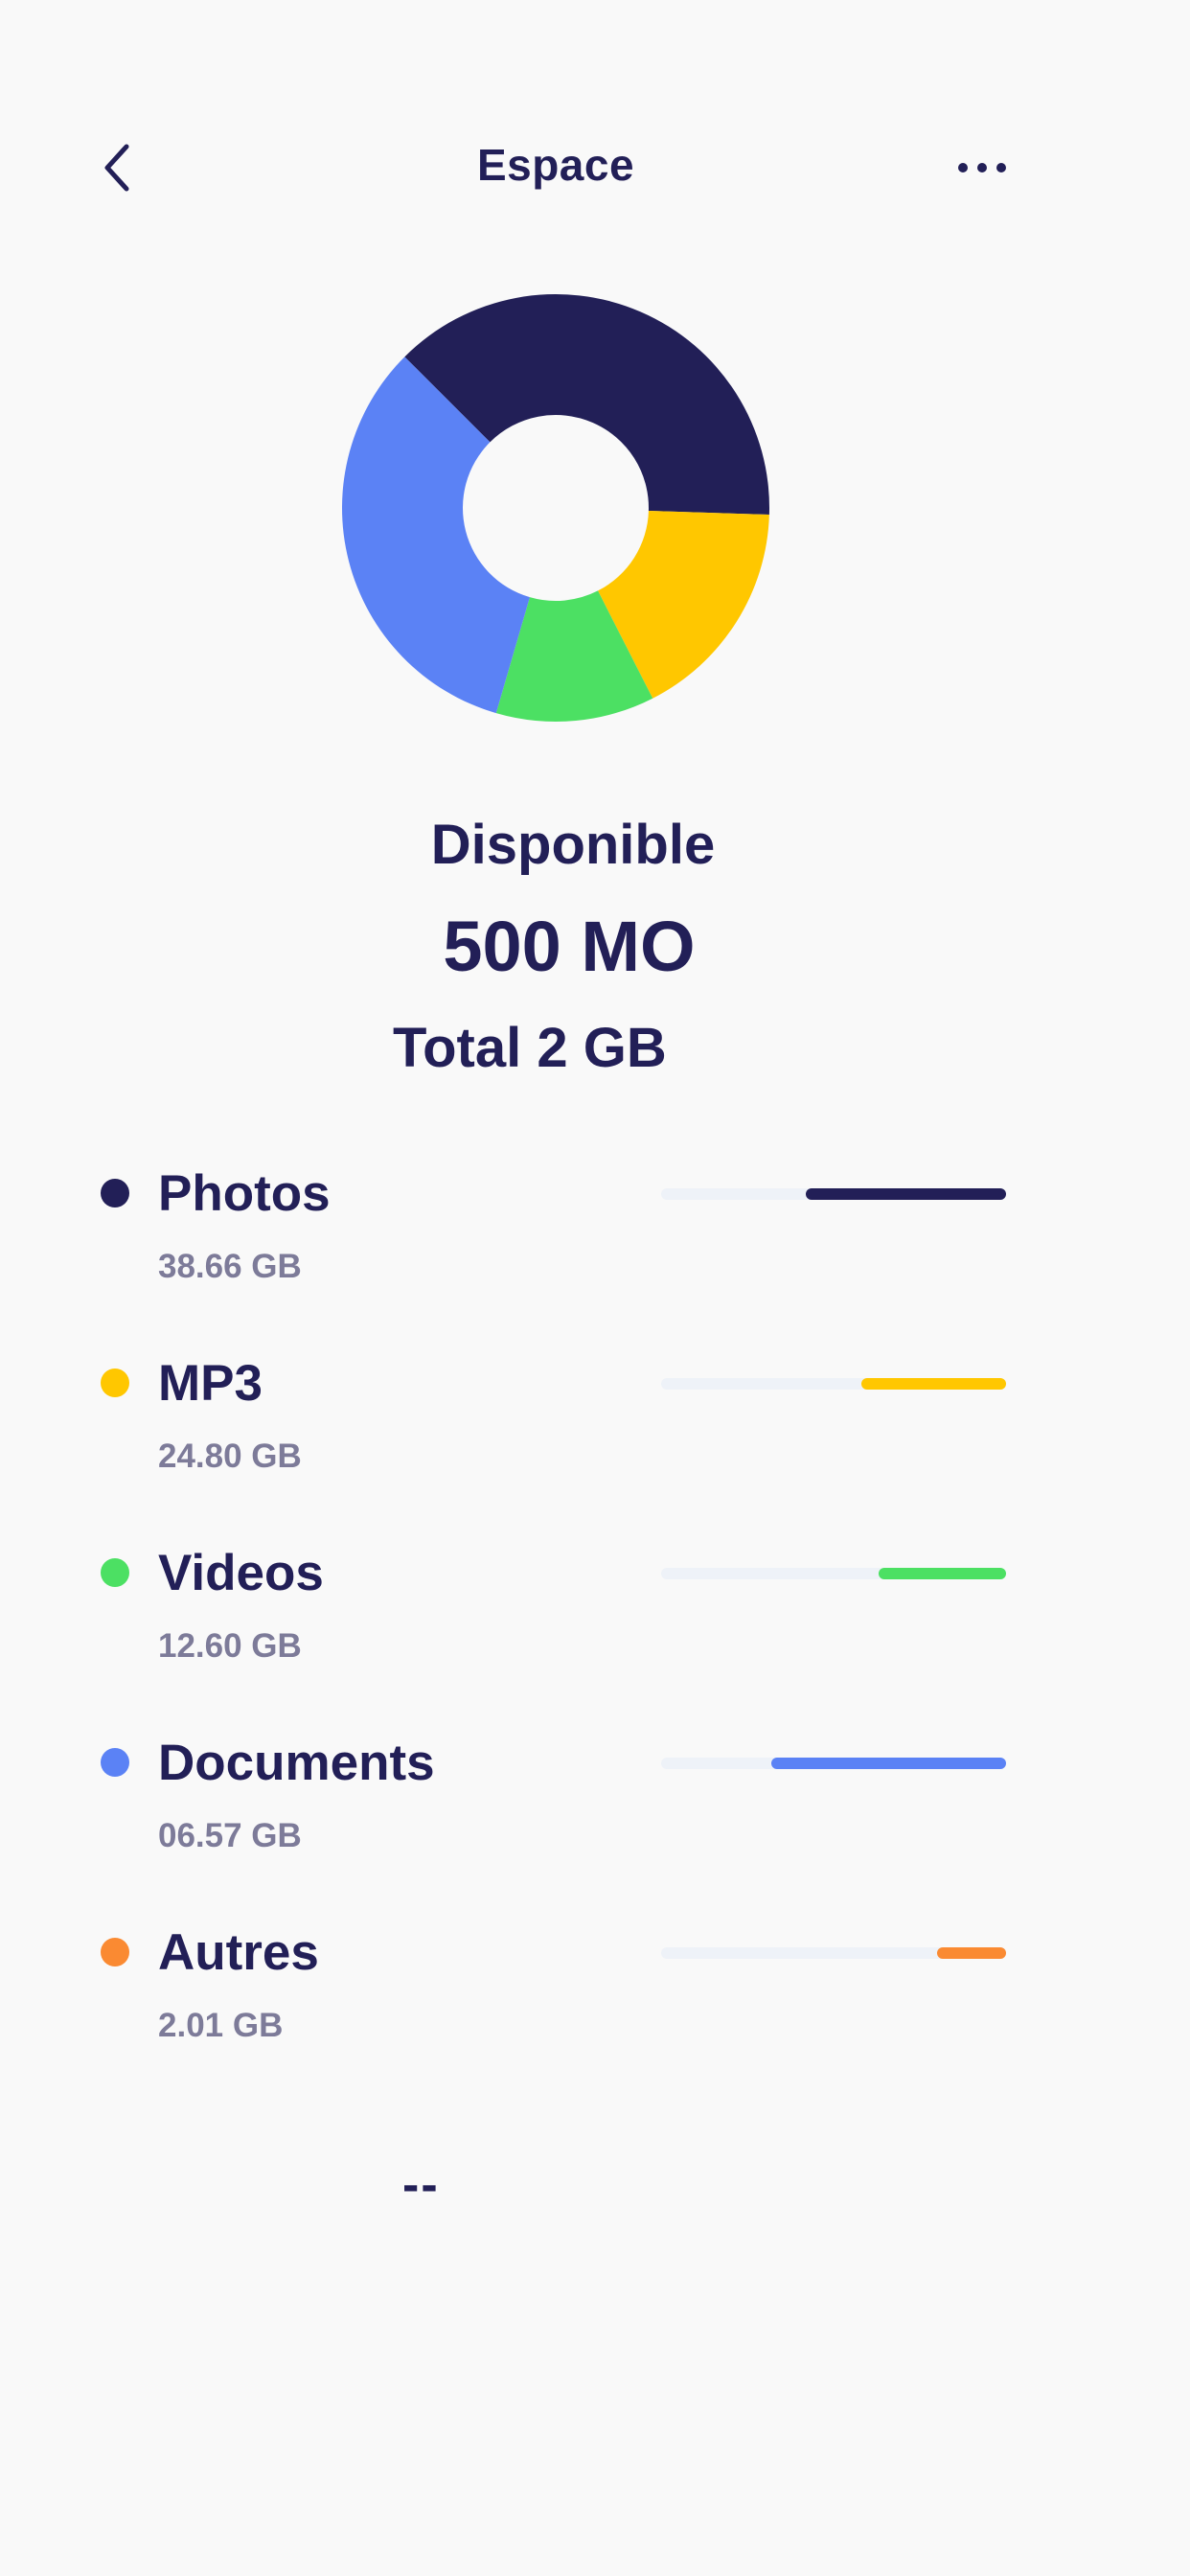 Image resolution: width=1190 pixels, height=2576 pixels. I want to click on more-options-button, so click(983, 168).